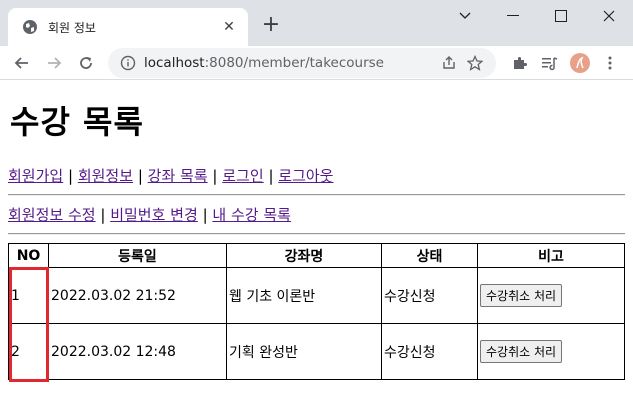  Describe the element at coordinates (609, 16) in the screenshot. I see `close-window-icon` at that location.